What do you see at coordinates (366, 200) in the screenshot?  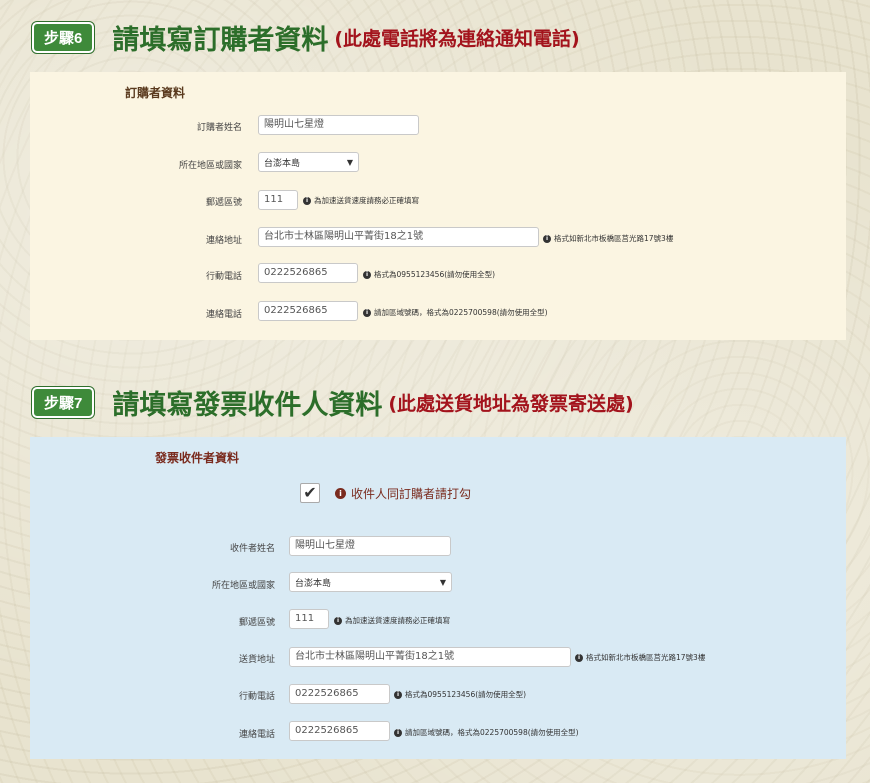 I see `orderer-zip-hint-text: 為加速送貨速度請務必正確填寫` at bounding box center [366, 200].